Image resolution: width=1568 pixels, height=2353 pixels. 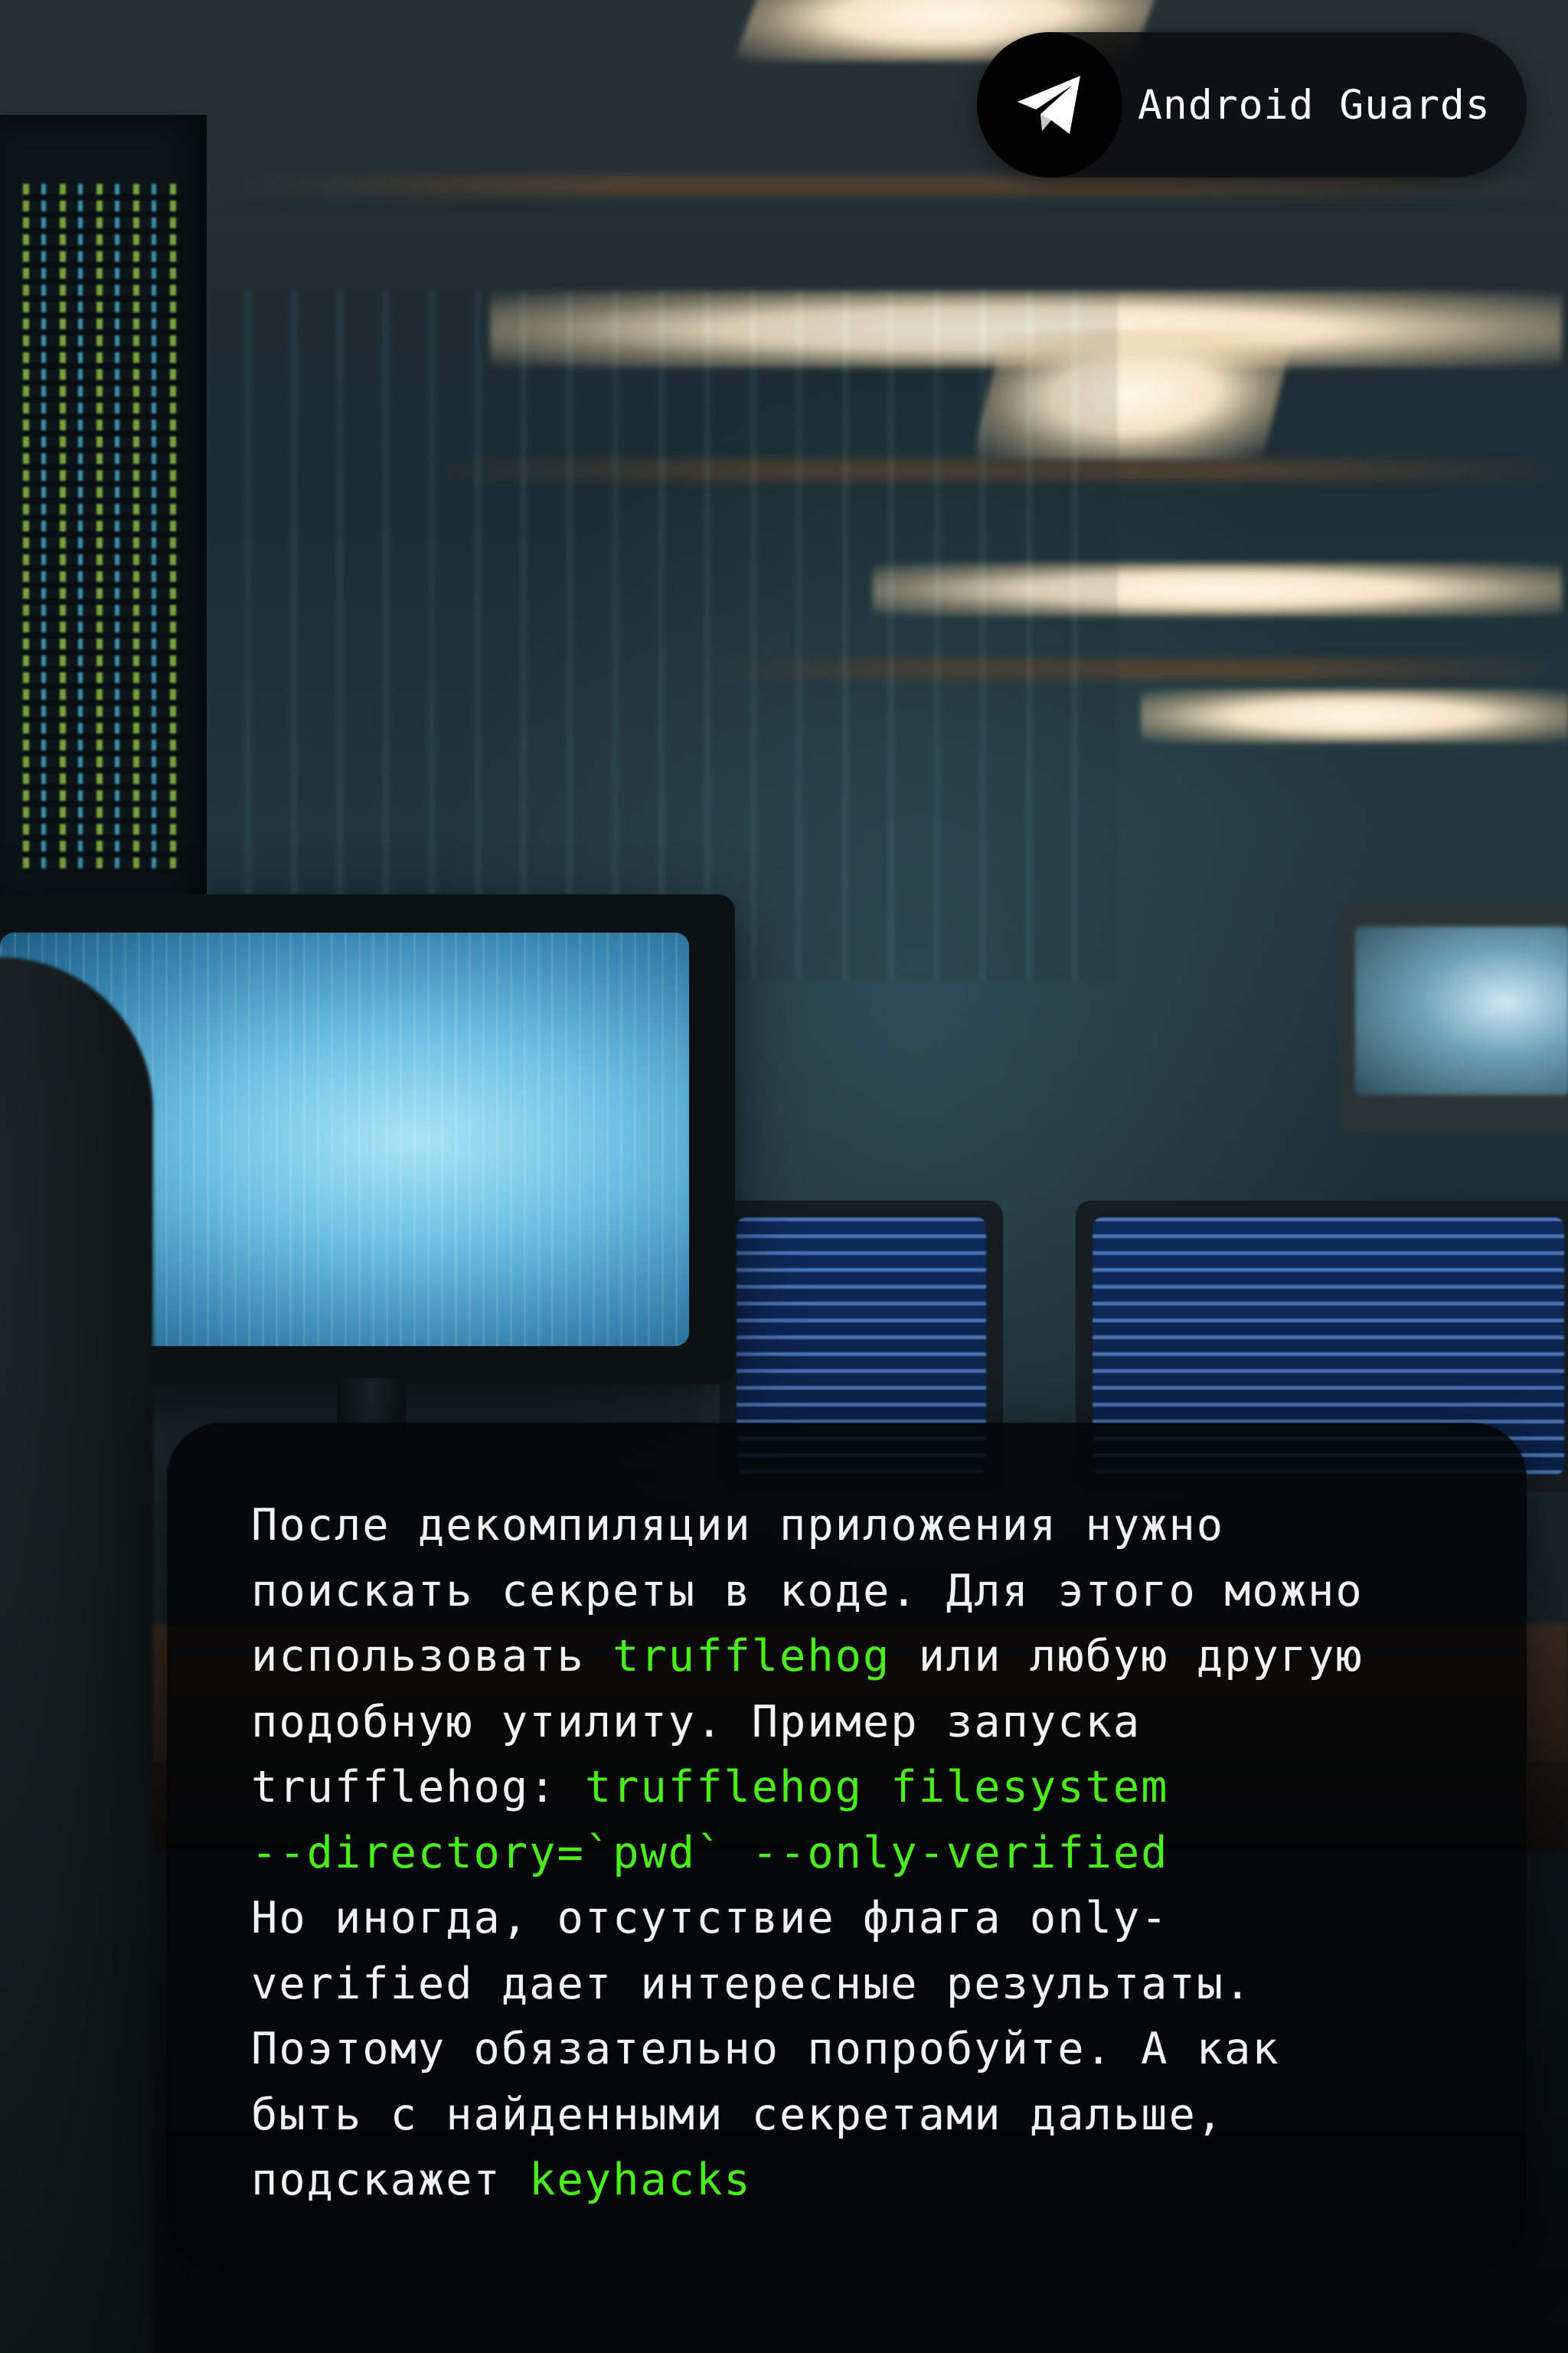 I want to click on text-segment: После декомпиляции приложения нужно, so click(x=738, y=1525).